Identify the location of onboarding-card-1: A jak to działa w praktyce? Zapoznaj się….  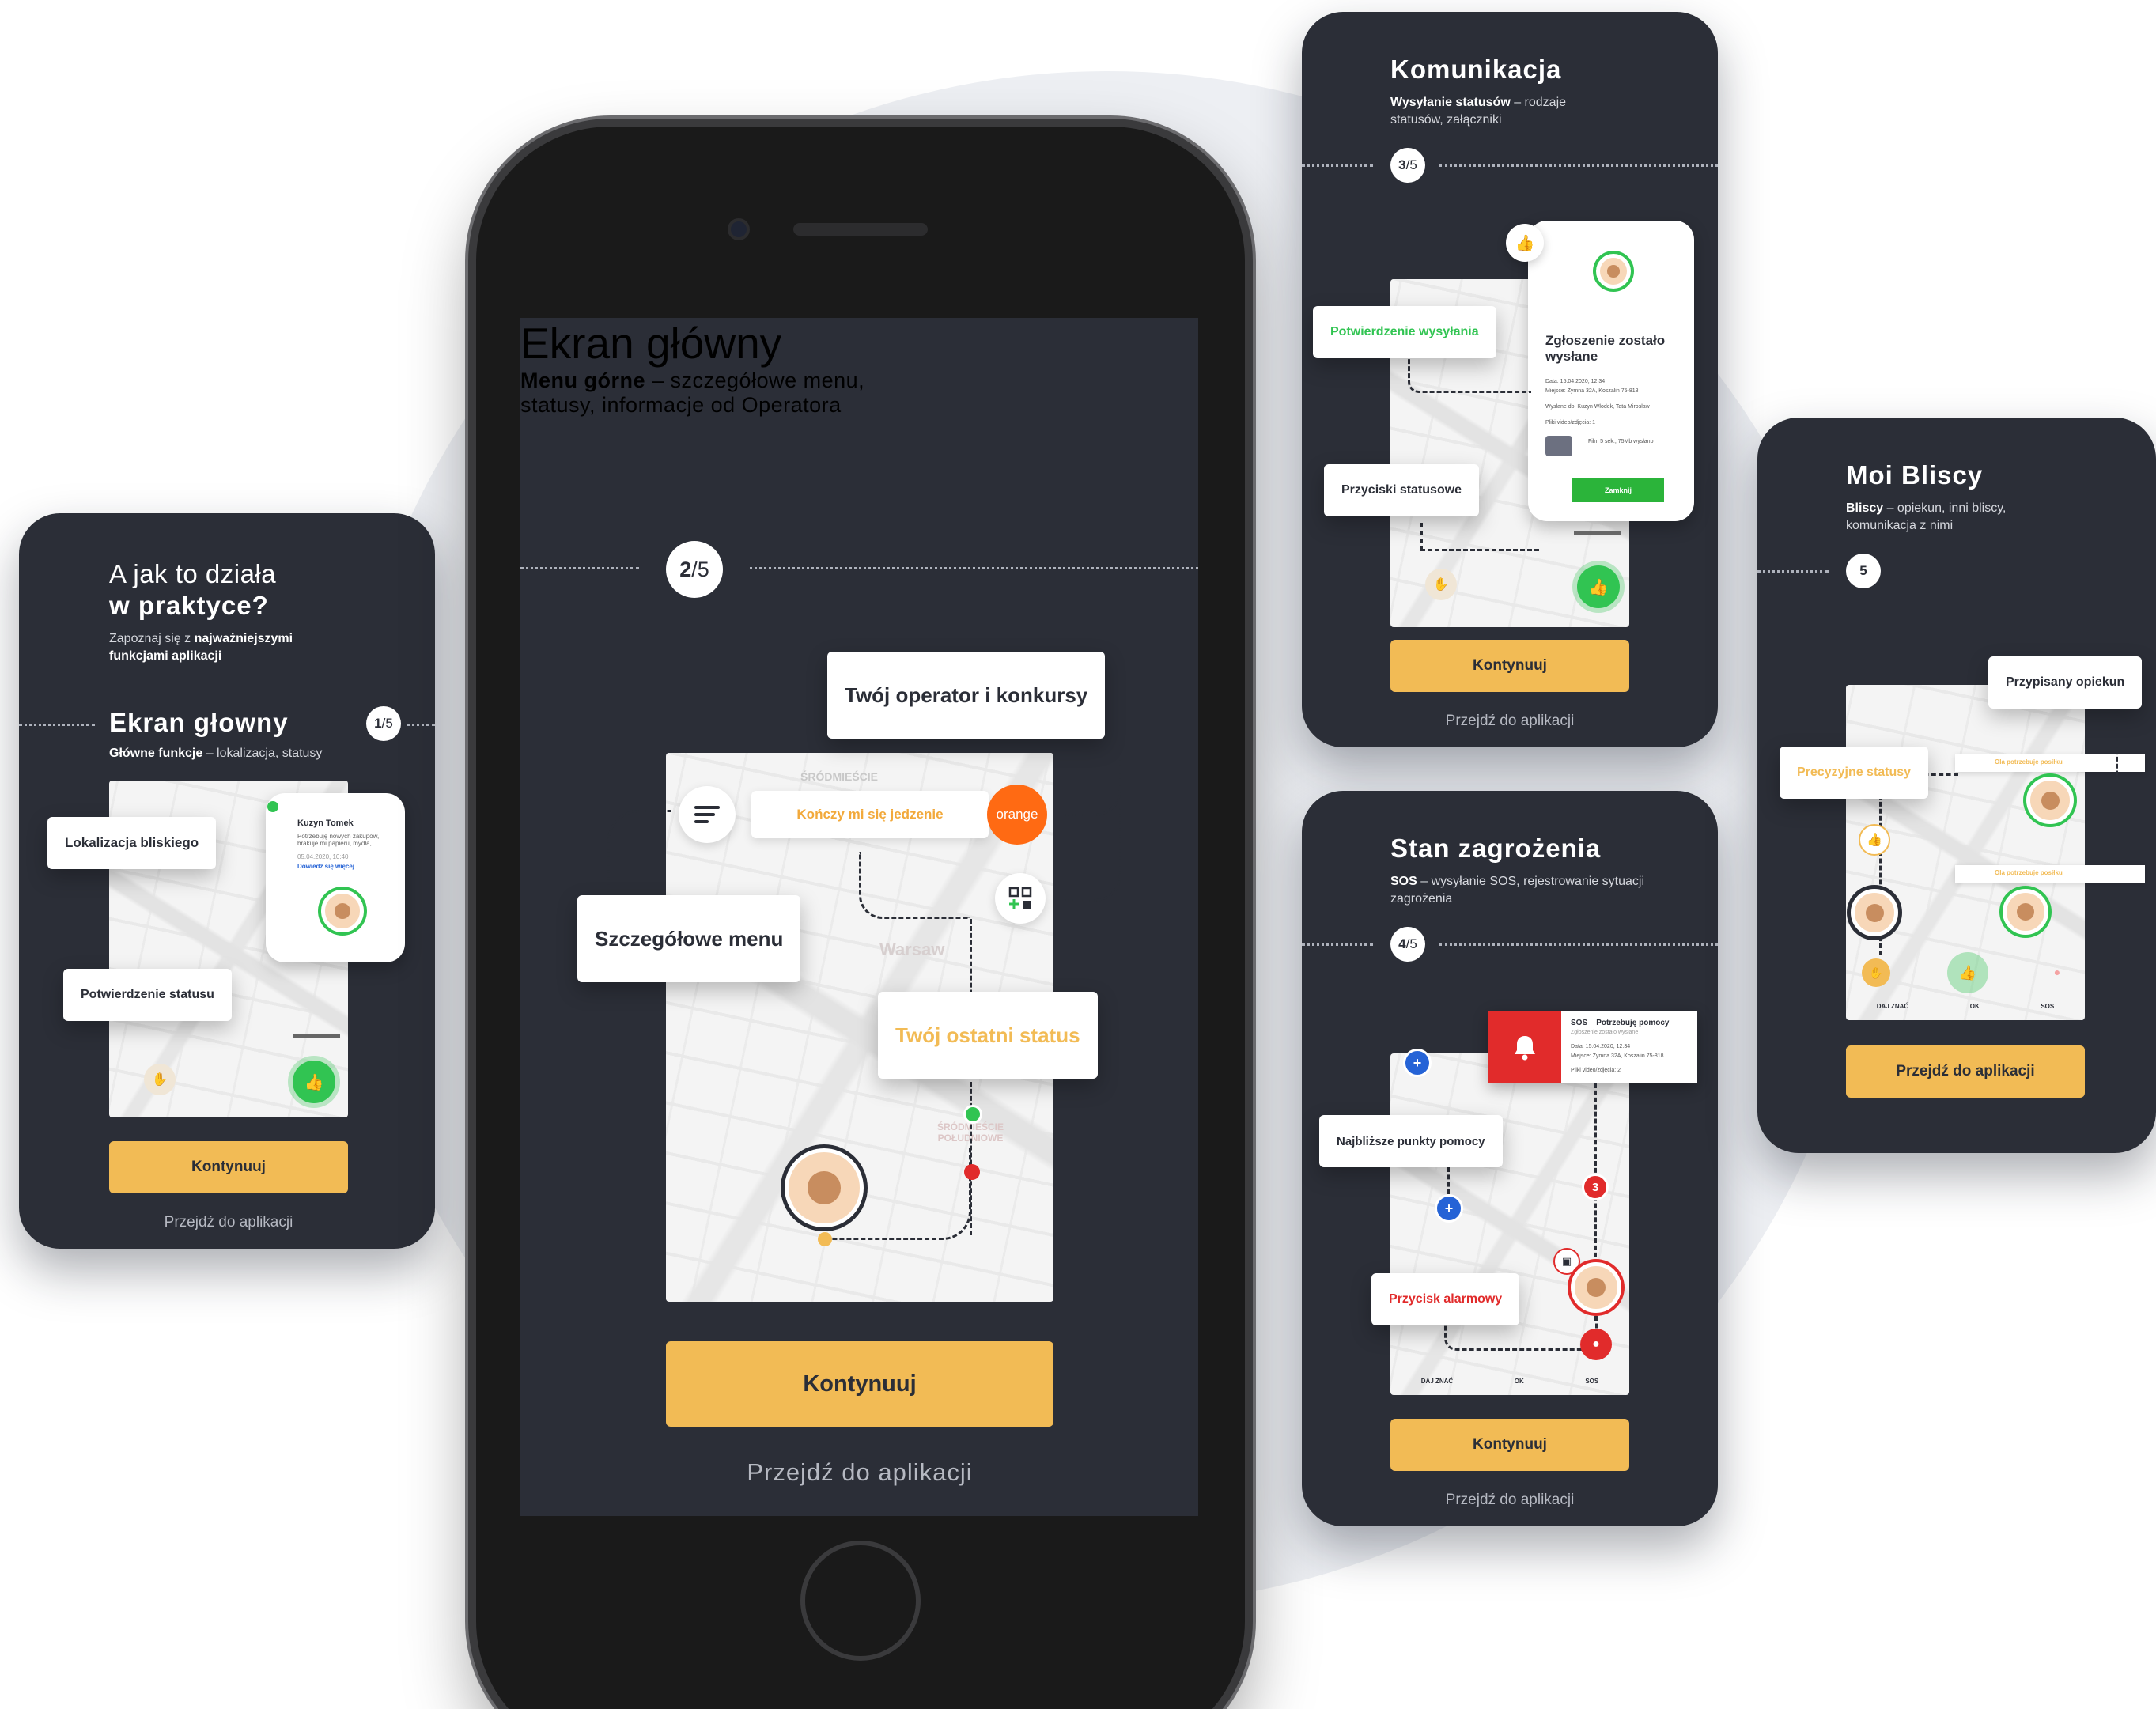
(227, 881).